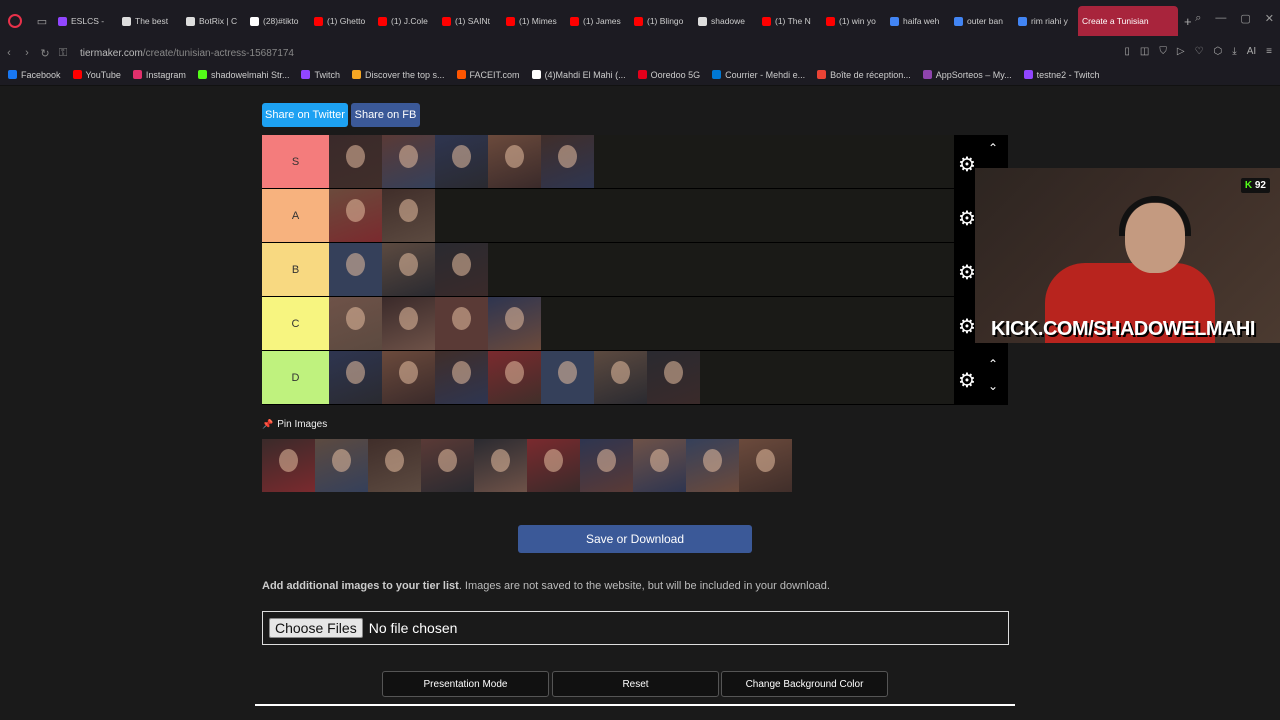 The image size is (1280, 720). I want to click on active-tab: Create a Tunisian, so click(1128, 21).